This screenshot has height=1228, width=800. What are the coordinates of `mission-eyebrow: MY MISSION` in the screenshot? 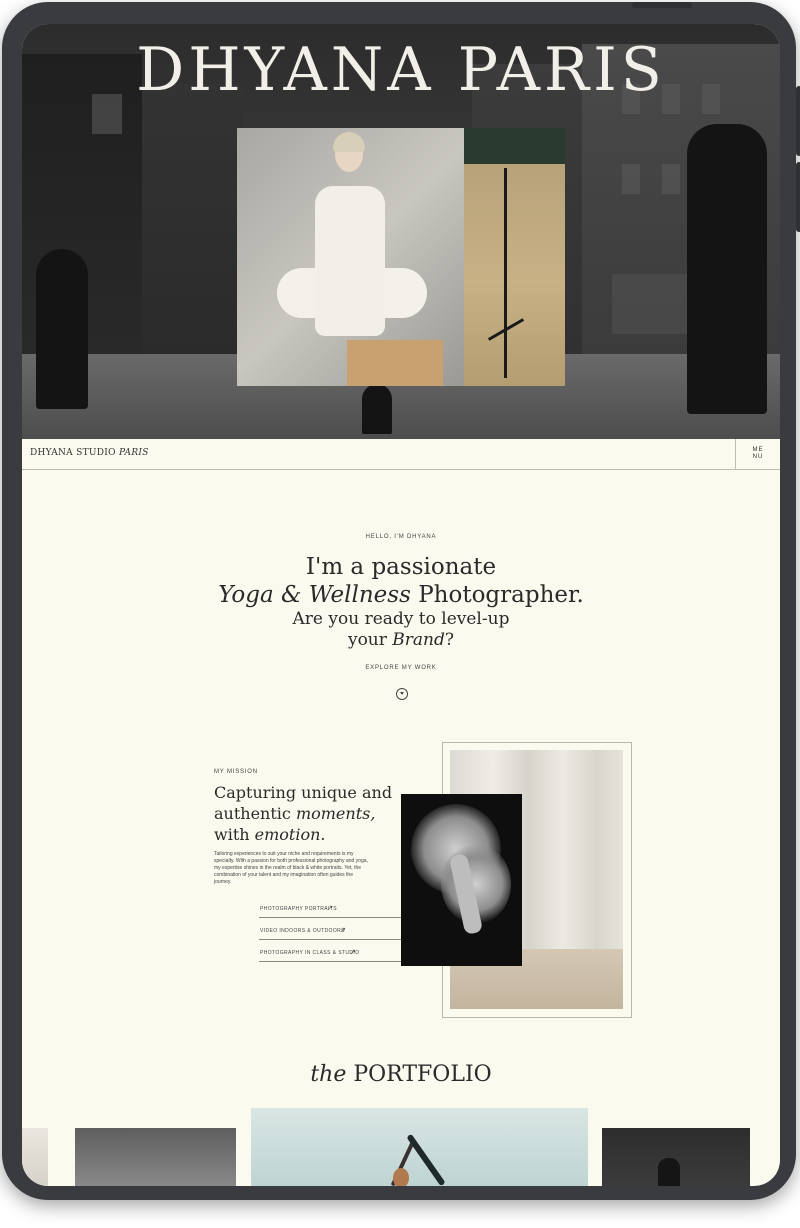 It's located at (236, 772).